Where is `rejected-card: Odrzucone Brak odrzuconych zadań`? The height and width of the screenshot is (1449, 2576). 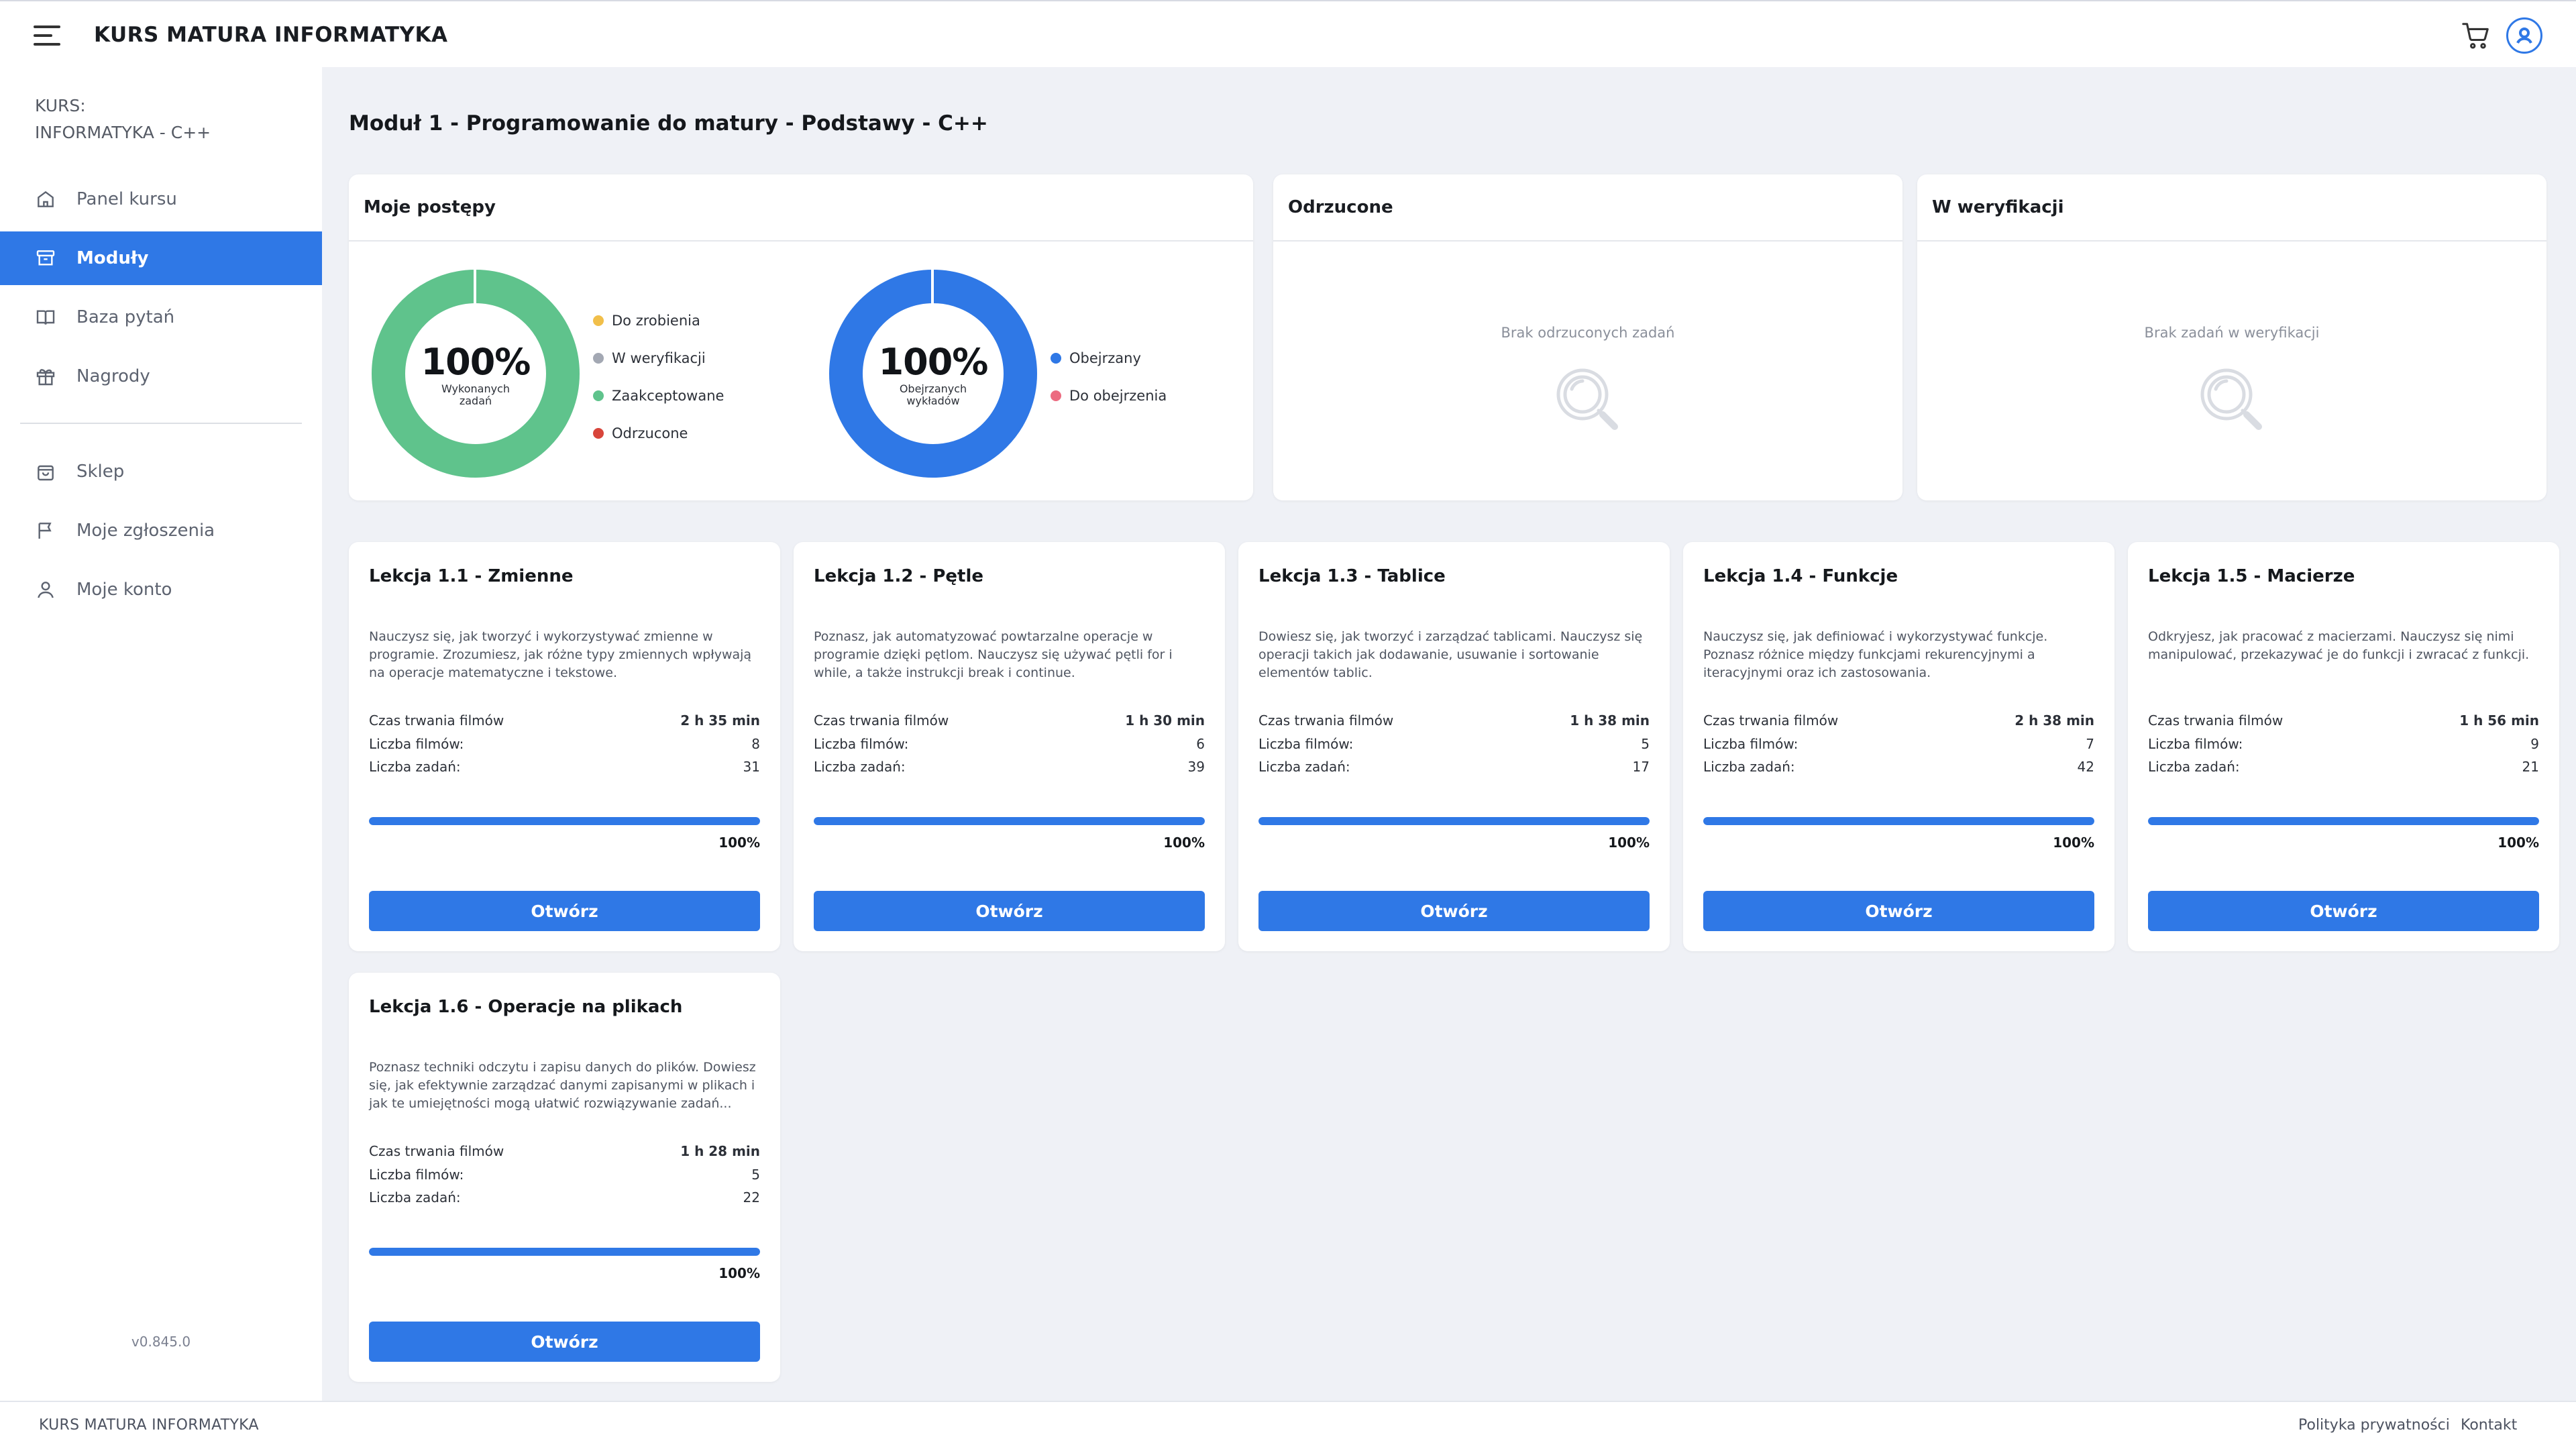 rejected-card: Odrzucone Brak odrzuconych zadań is located at coordinates (1587, 337).